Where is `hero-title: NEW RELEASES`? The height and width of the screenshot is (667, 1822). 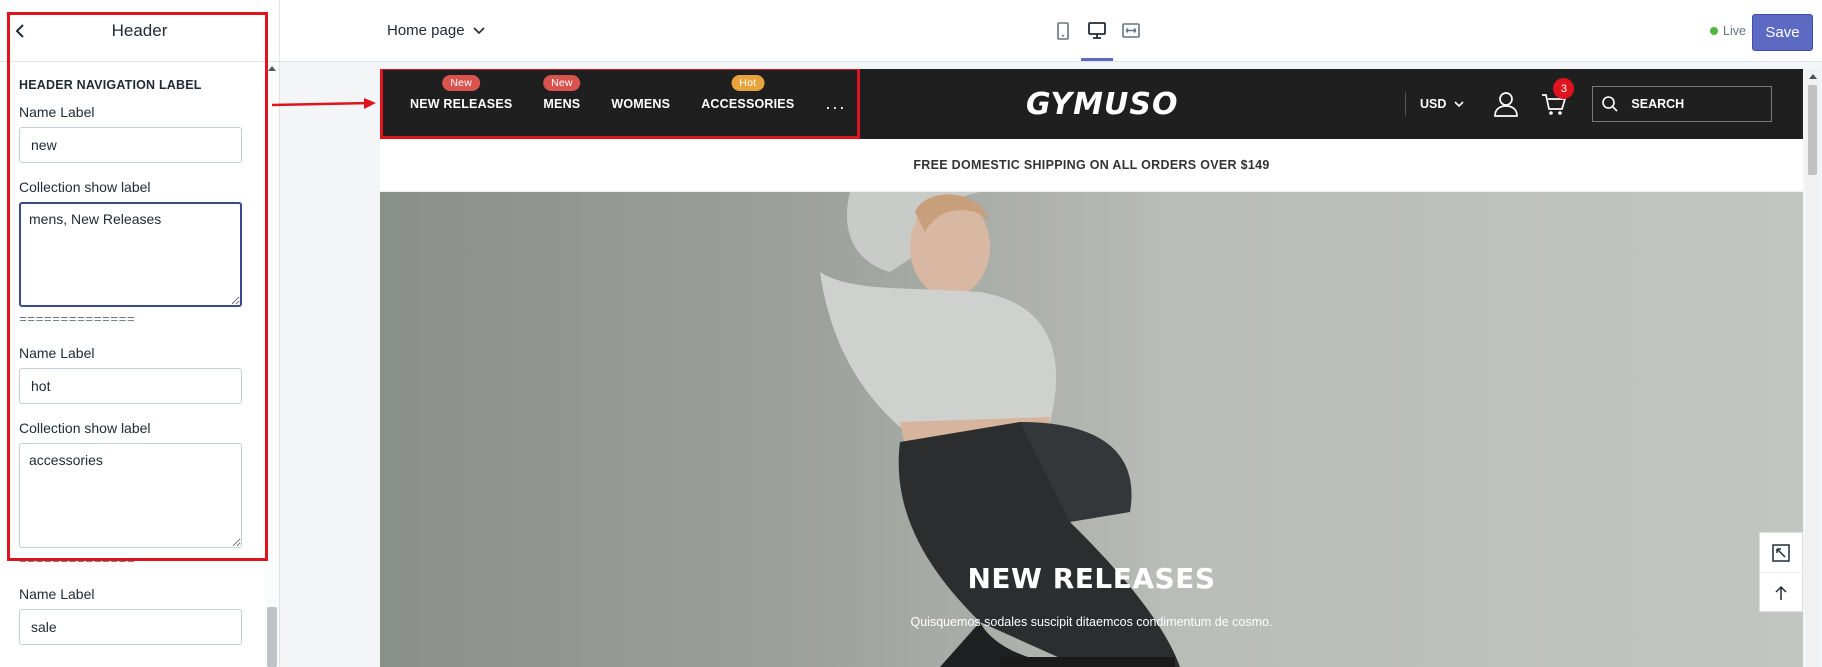
hero-title: NEW RELEASES is located at coordinates (1091, 578).